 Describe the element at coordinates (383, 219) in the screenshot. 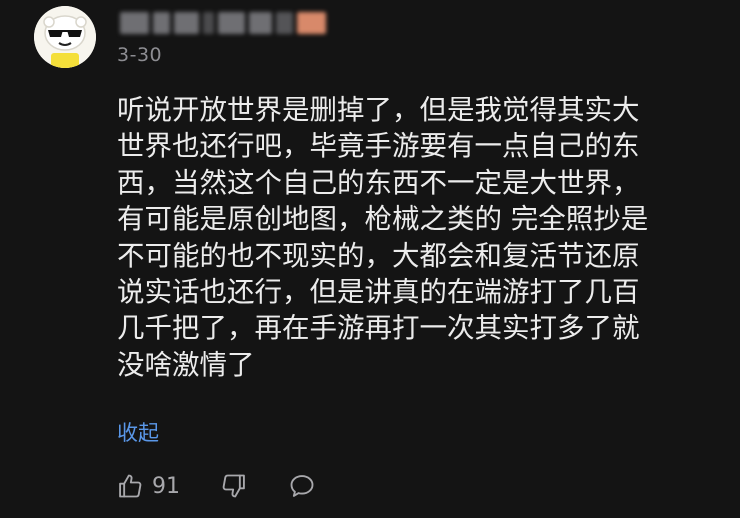

I see `comment-line: 有可能是原创地图，枪械之类的 完全照抄是` at that location.